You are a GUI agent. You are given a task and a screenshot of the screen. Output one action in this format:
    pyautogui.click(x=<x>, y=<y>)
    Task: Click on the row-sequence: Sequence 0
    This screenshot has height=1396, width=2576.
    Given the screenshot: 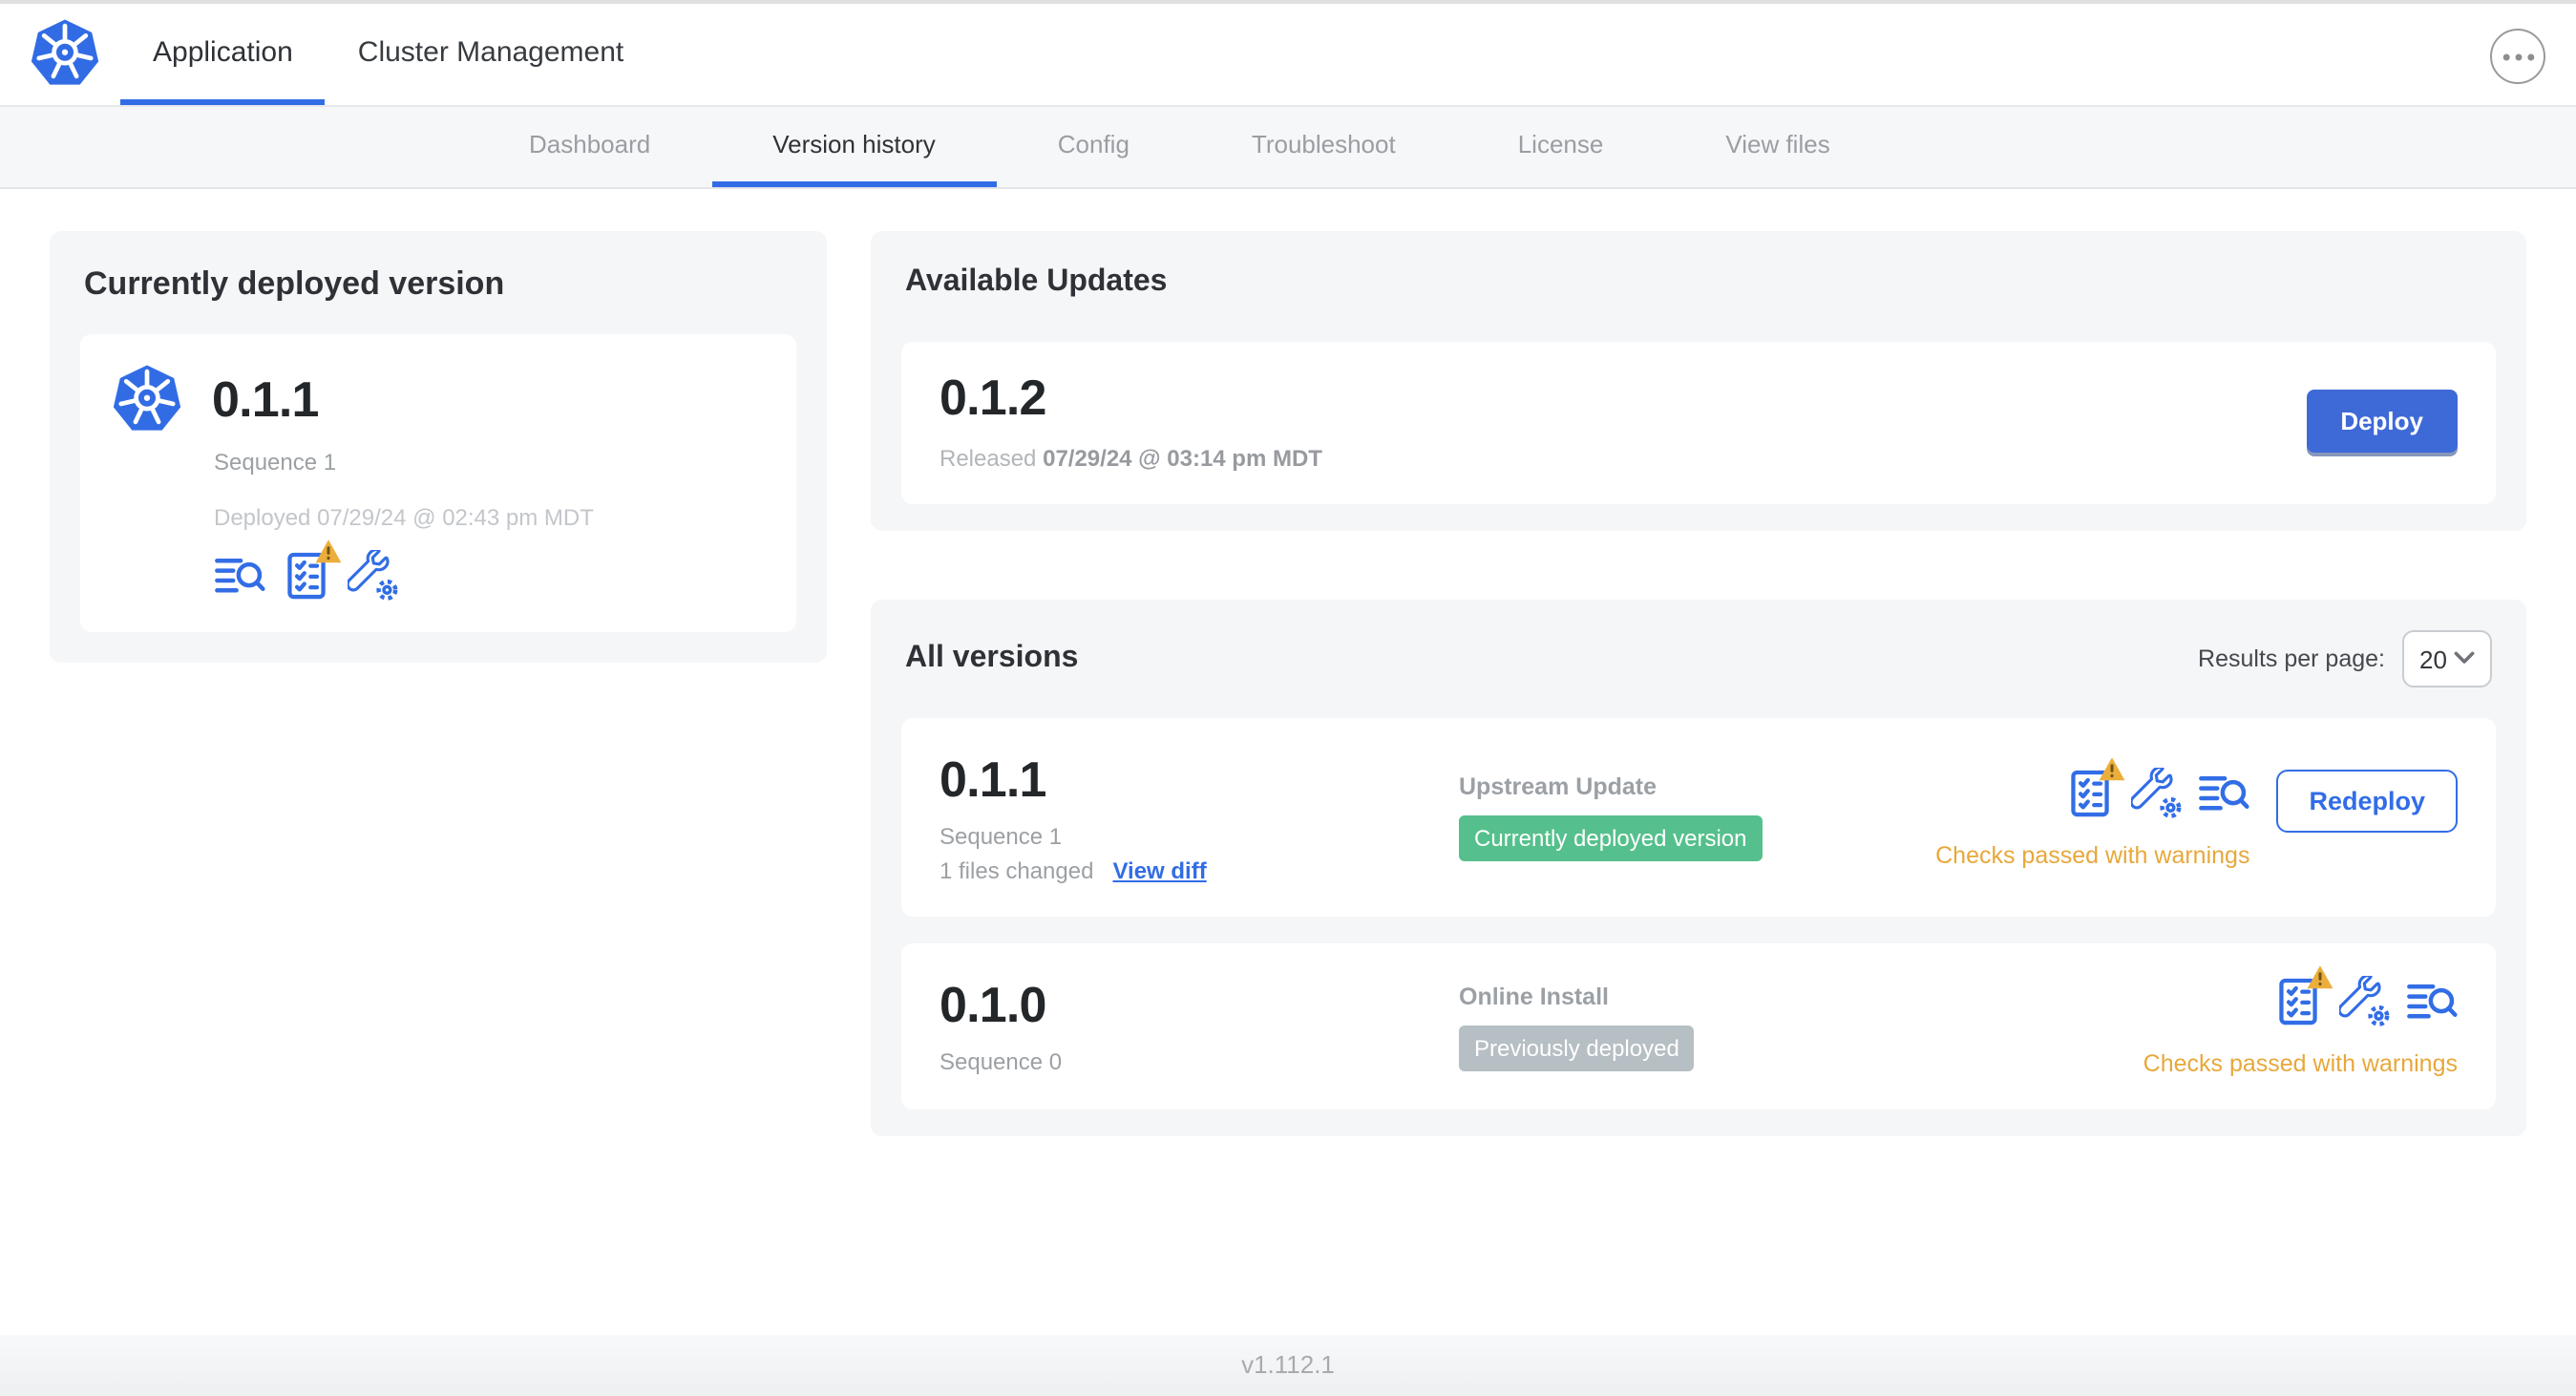 What is the action you would take?
    pyautogui.click(x=1001, y=1061)
    